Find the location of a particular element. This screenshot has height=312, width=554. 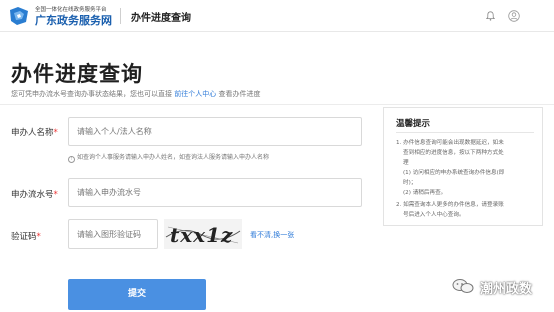

wechat-icon is located at coordinates (463, 286).